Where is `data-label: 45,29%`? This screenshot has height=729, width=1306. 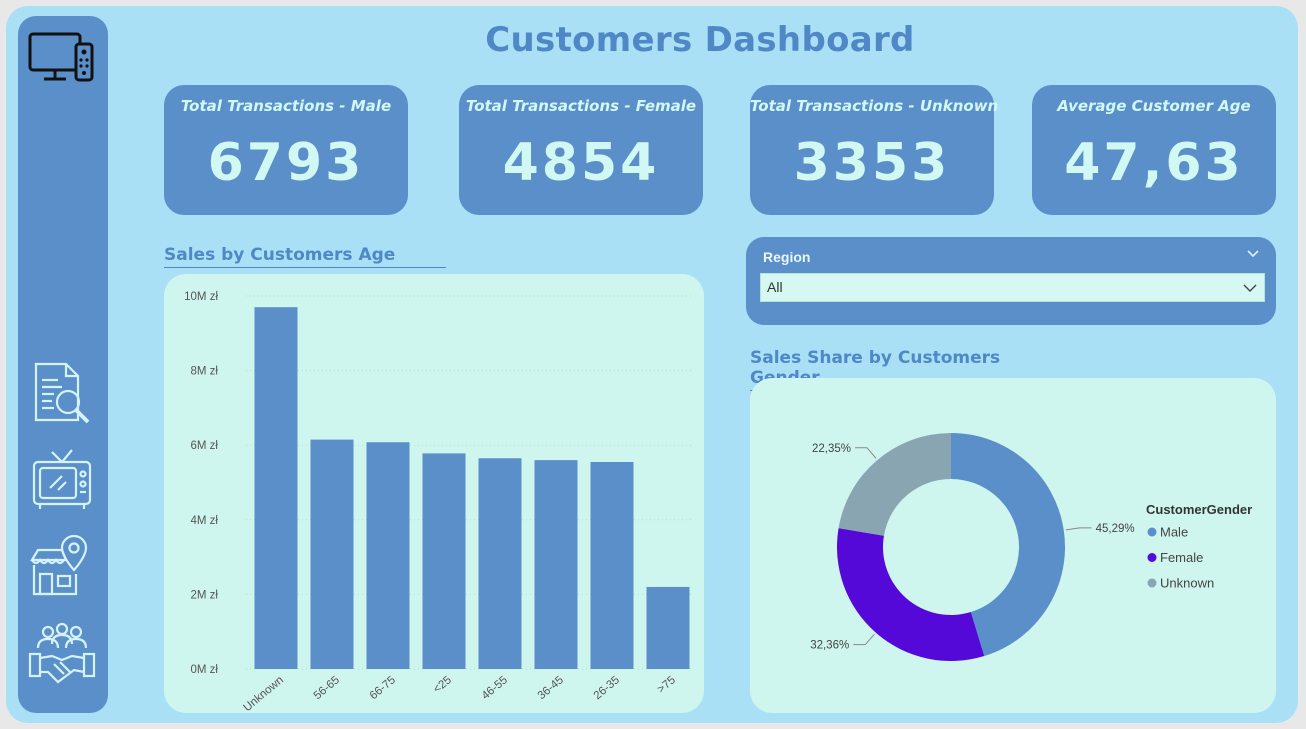
data-label: 45,29% is located at coordinates (1115, 529).